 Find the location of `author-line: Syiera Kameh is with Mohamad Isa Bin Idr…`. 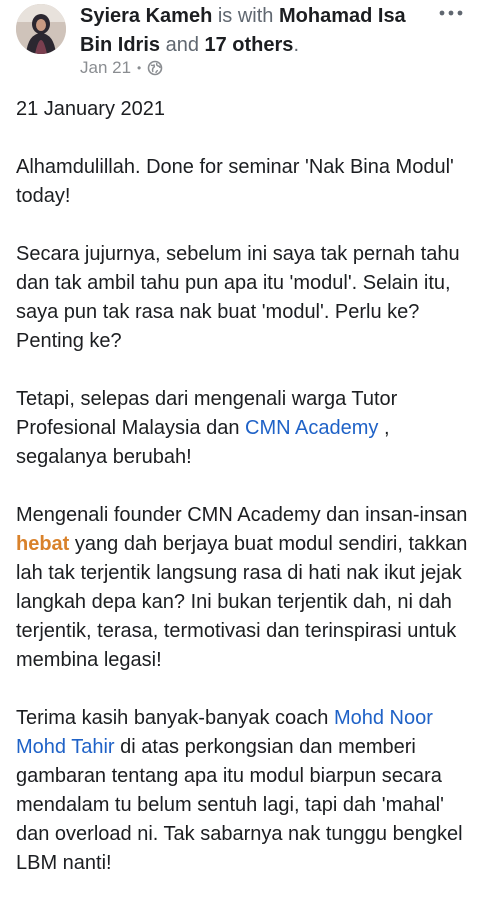

author-line: Syiera Kameh is with Mohamad Isa Bin Idr… is located at coordinates (245, 31).